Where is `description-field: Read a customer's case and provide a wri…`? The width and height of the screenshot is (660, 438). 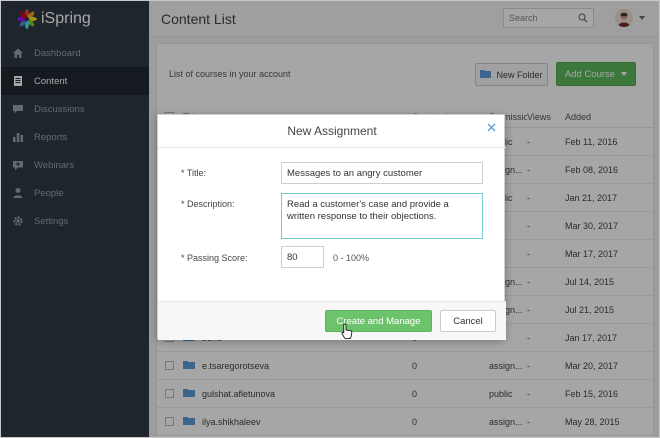 description-field: Read a customer's case and provide a wri… is located at coordinates (382, 216).